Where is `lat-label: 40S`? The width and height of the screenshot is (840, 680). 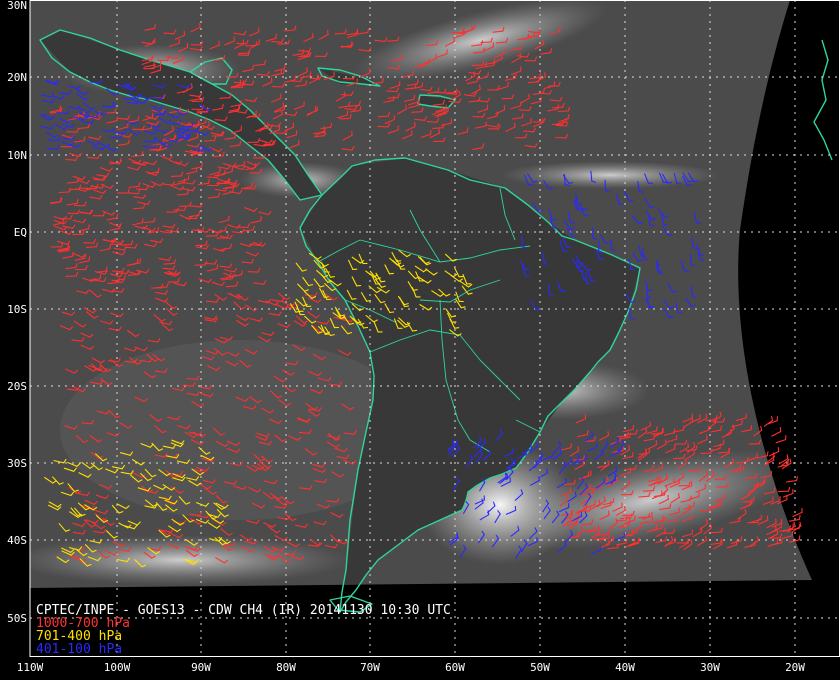
lat-label: 40S is located at coordinates (17, 540).